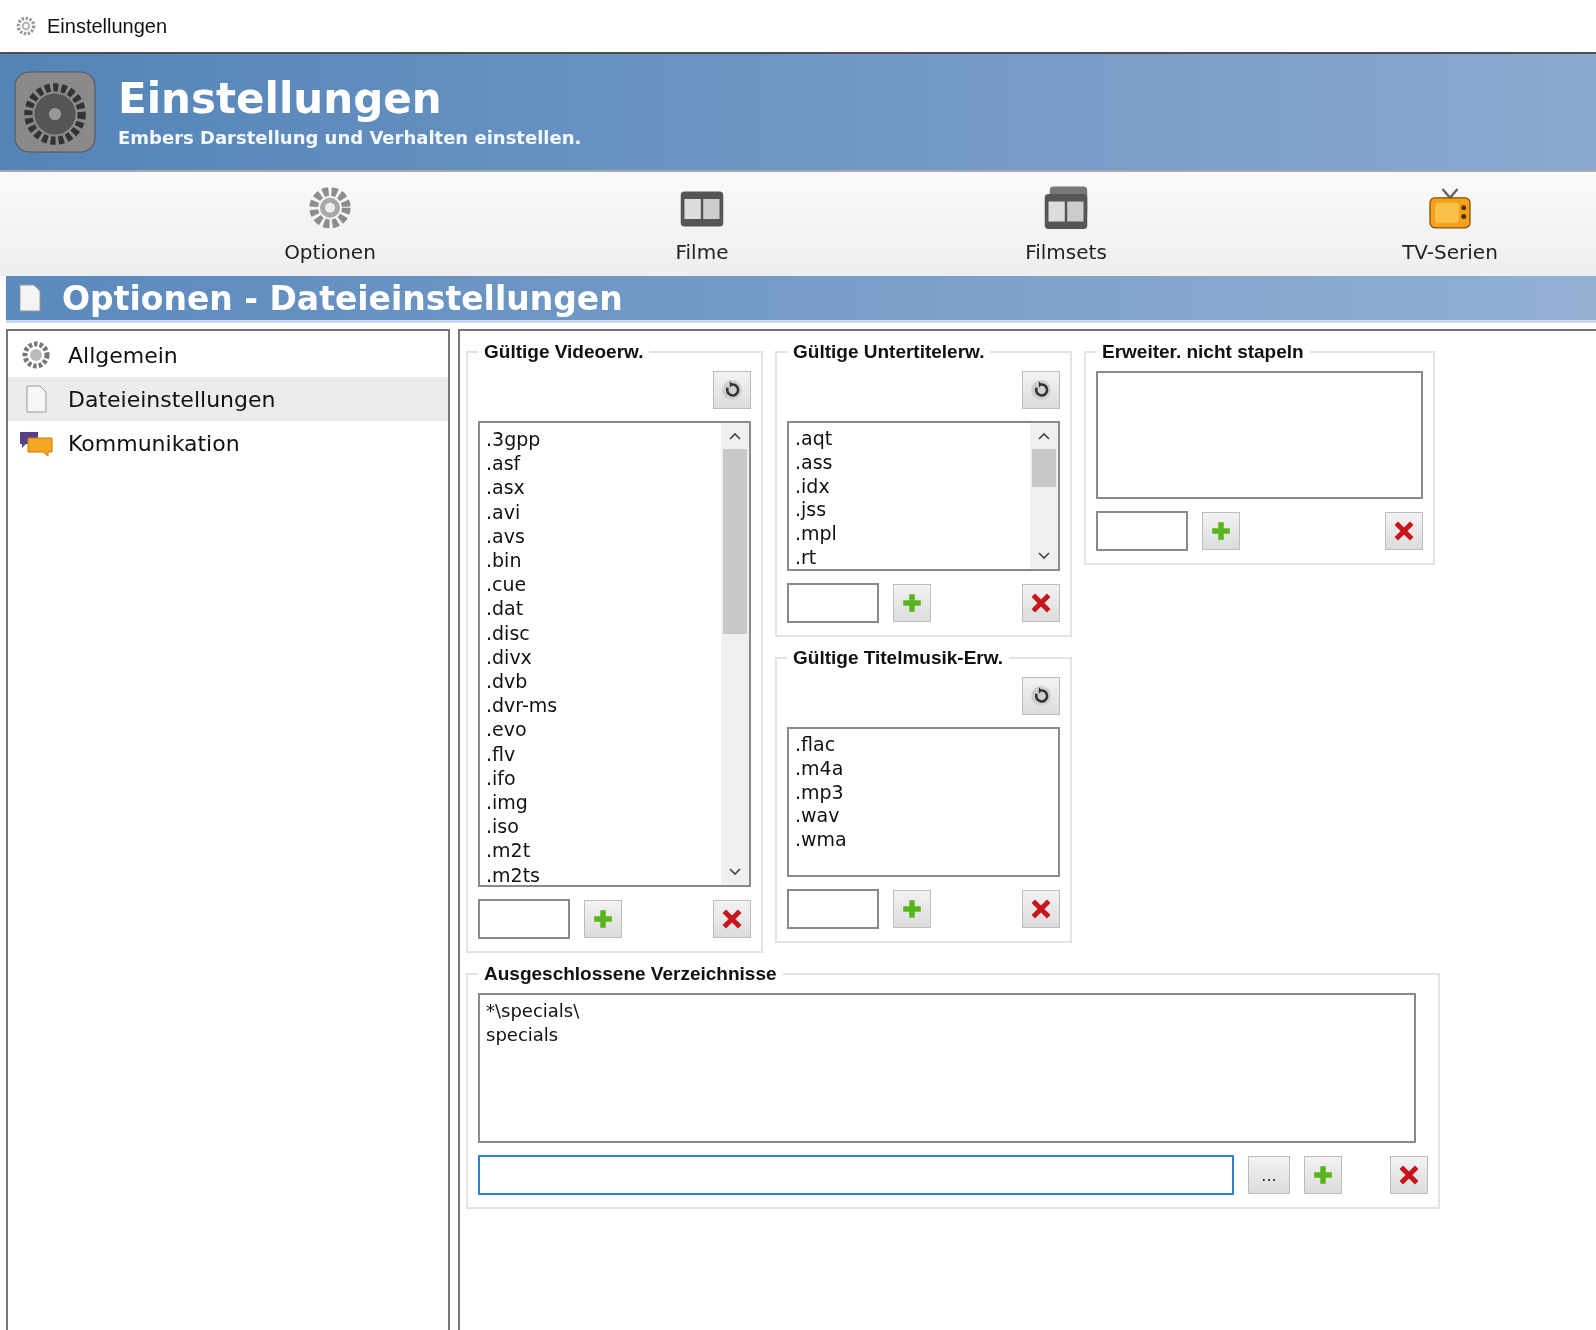 The width and height of the screenshot is (1596, 1330). Describe the element at coordinates (600, 439) in the screenshot. I see `list-item: .3gpp` at that location.